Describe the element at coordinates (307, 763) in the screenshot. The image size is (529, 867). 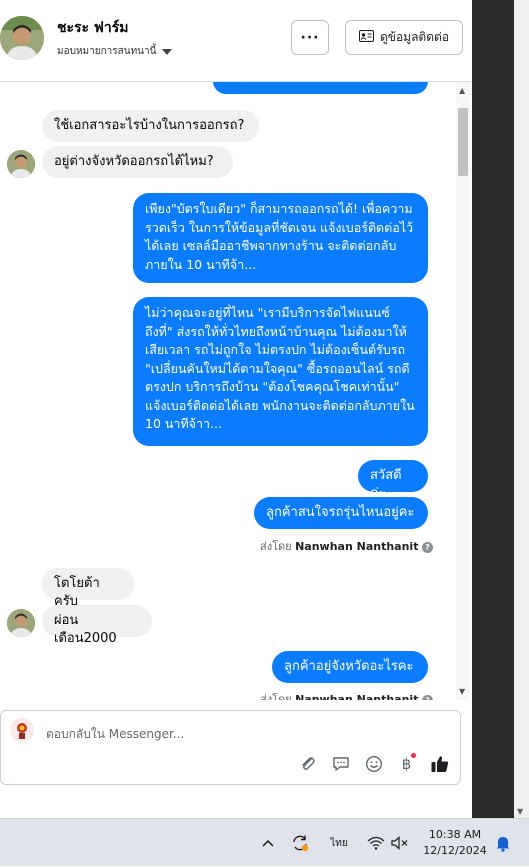
I see `attachment-icon` at that location.